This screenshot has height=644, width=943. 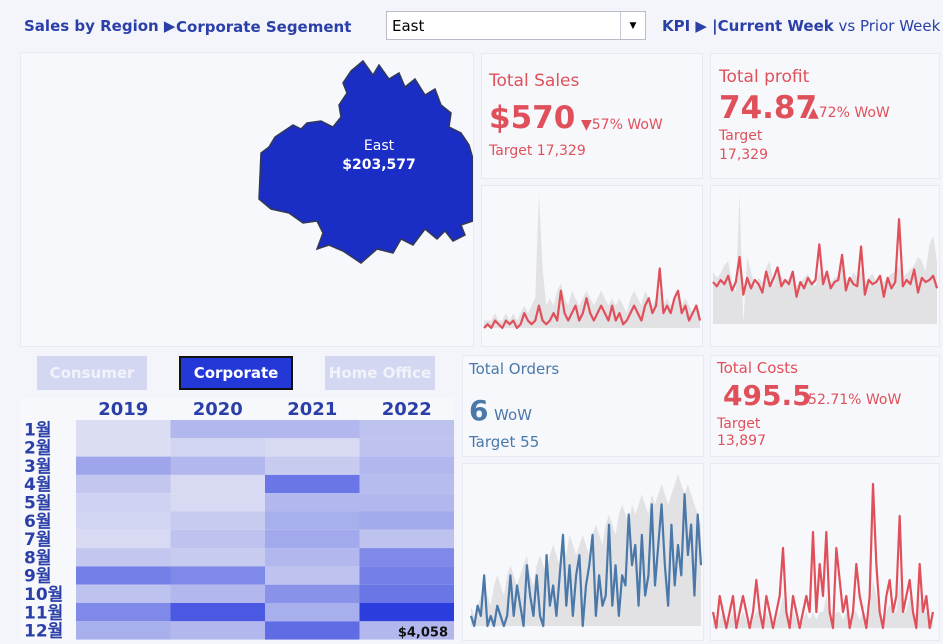 What do you see at coordinates (423, 633) in the screenshot?
I see `heatmap-annotation: $4,058` at bounding box center [423, 633].